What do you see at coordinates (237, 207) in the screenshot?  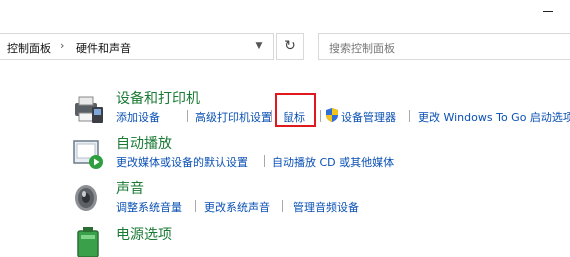 I see `link-change-system-sounds: 更改系统声音` at bounding box center [237, 207].